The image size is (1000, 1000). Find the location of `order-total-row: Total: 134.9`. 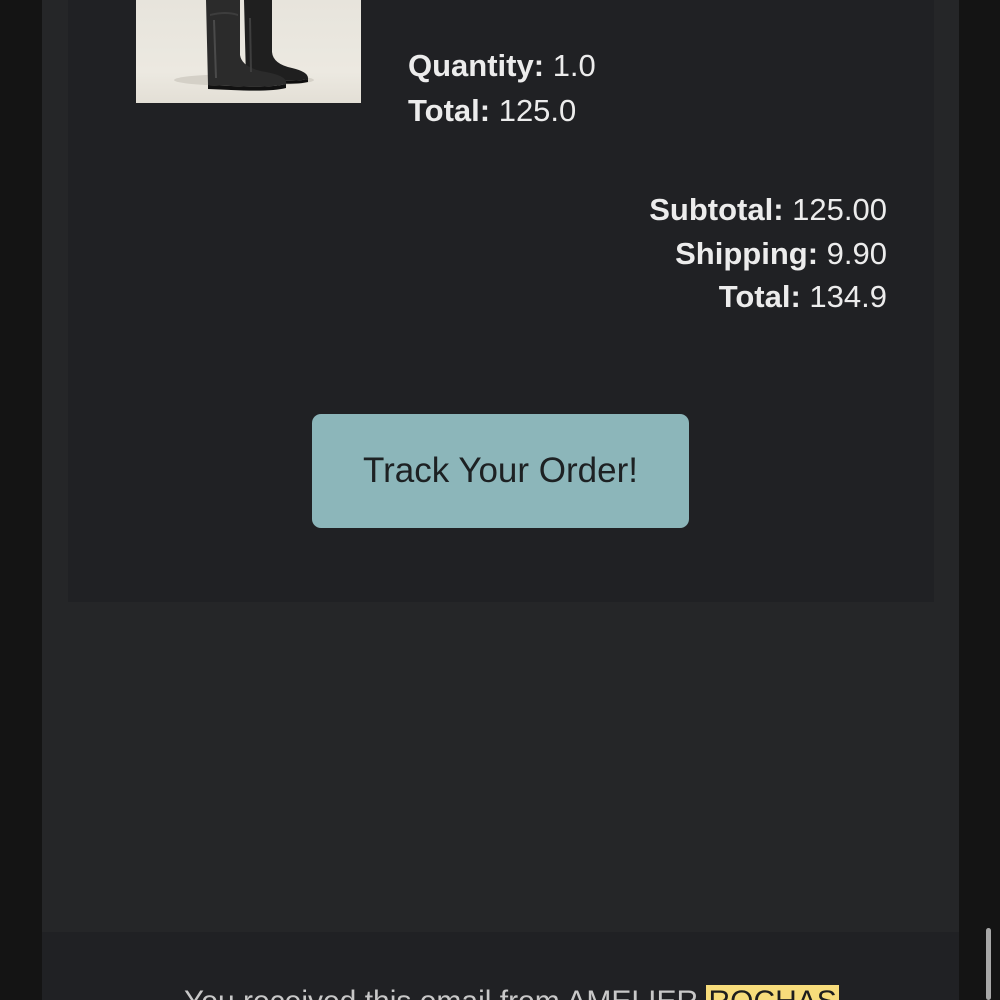

order-total-row: Total: 134.9 is located at coordinates (687, 297).